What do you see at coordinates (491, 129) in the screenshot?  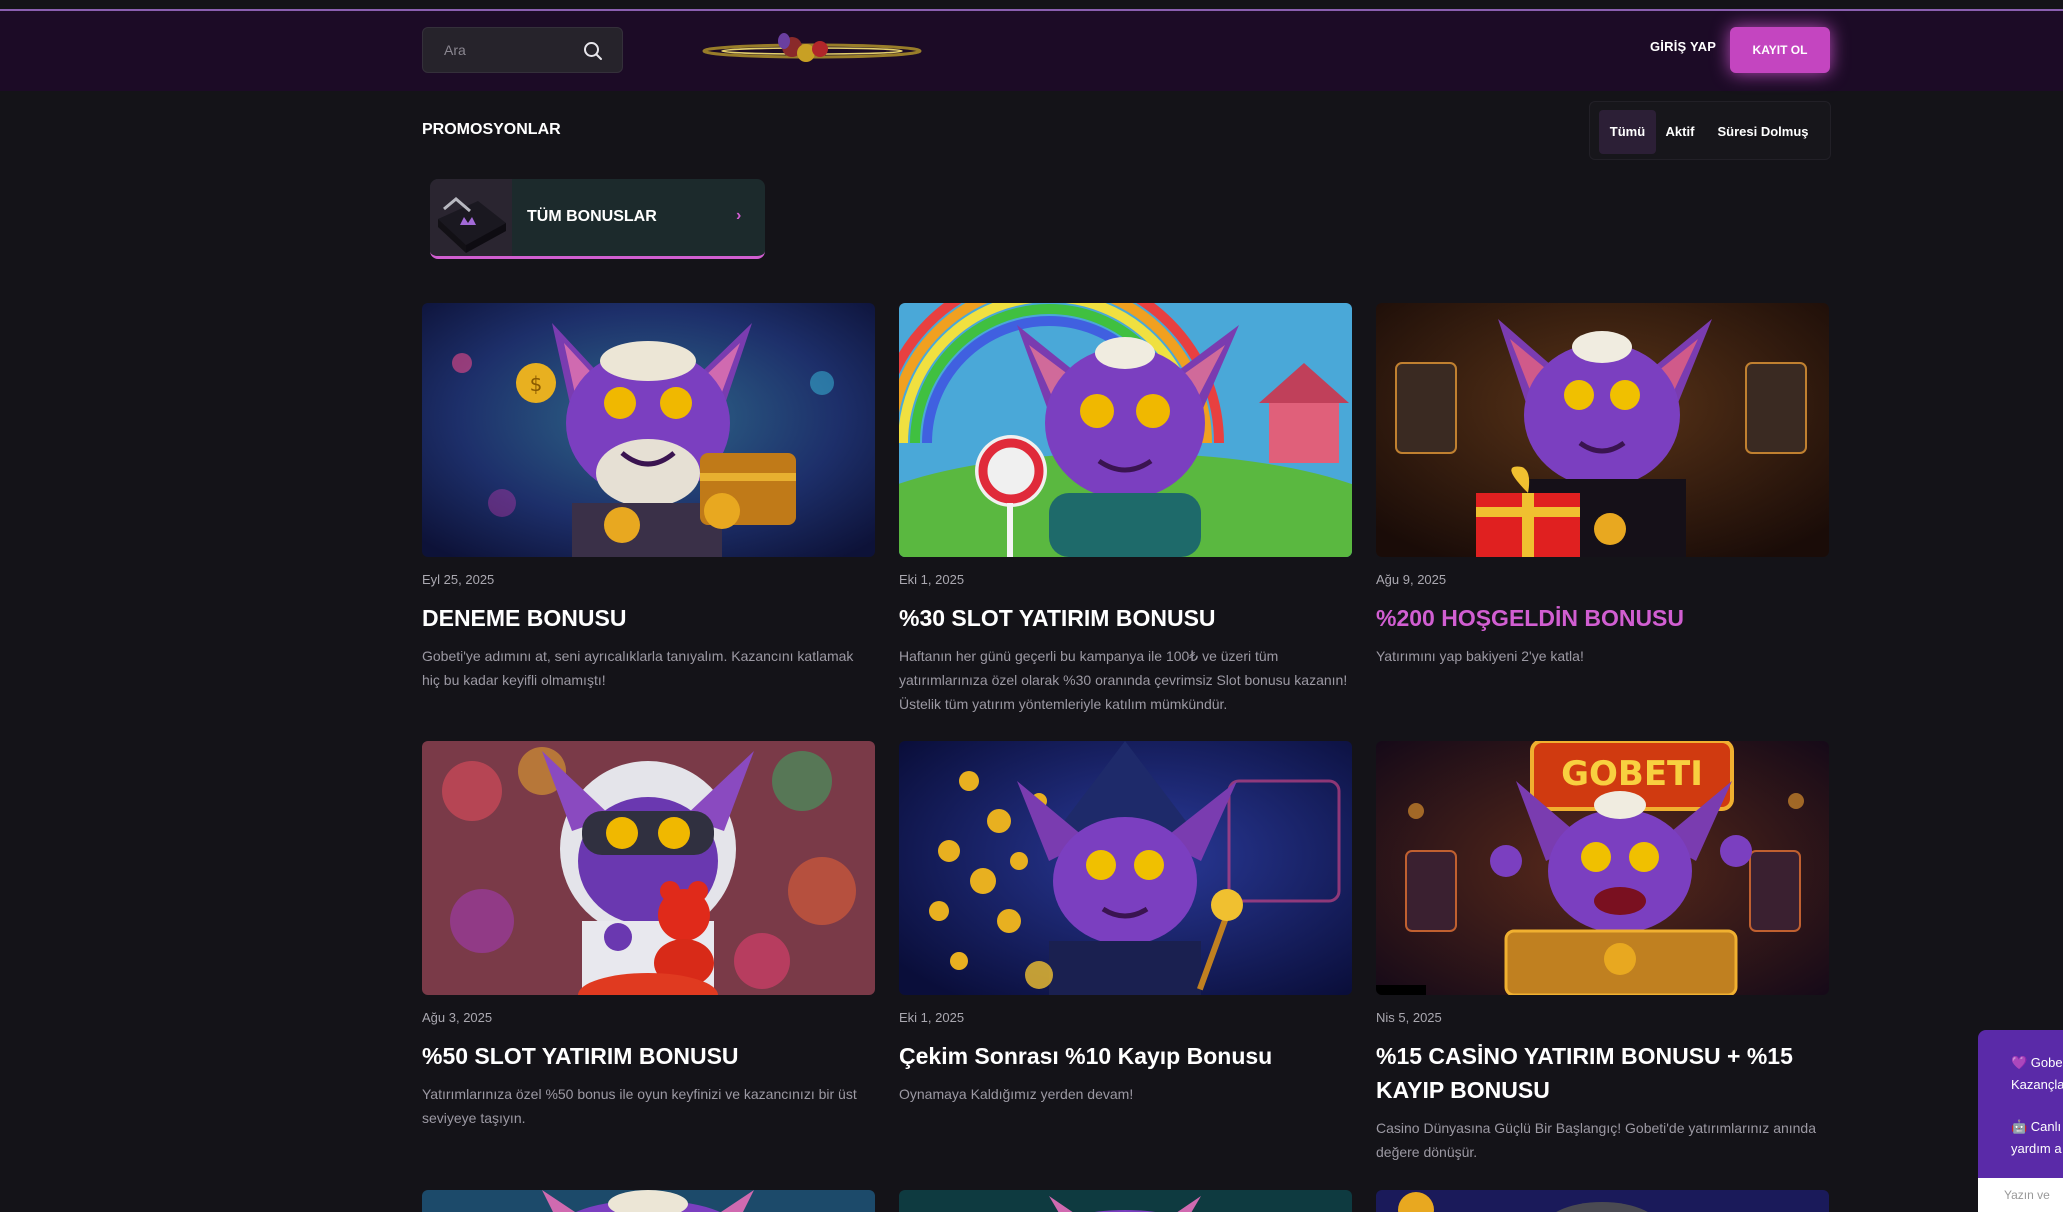 I see `page-title: PROMOSYONLAR` at bounding box center [491, 129].